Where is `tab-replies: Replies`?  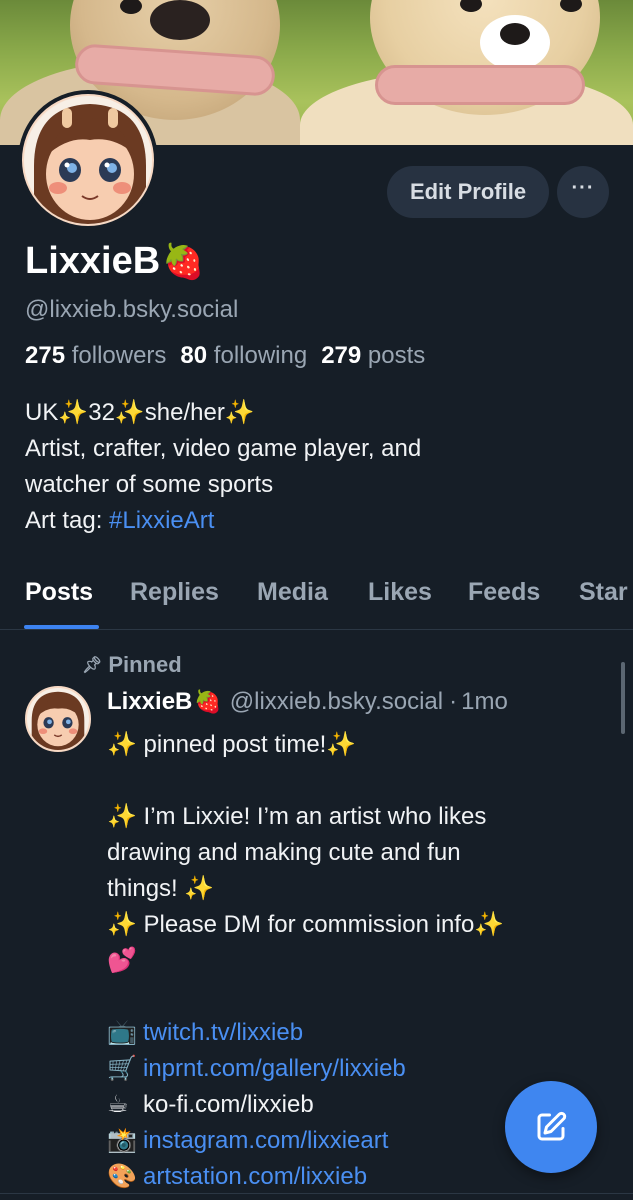
tab-replies: Replies is located at coordinates (174, 592).